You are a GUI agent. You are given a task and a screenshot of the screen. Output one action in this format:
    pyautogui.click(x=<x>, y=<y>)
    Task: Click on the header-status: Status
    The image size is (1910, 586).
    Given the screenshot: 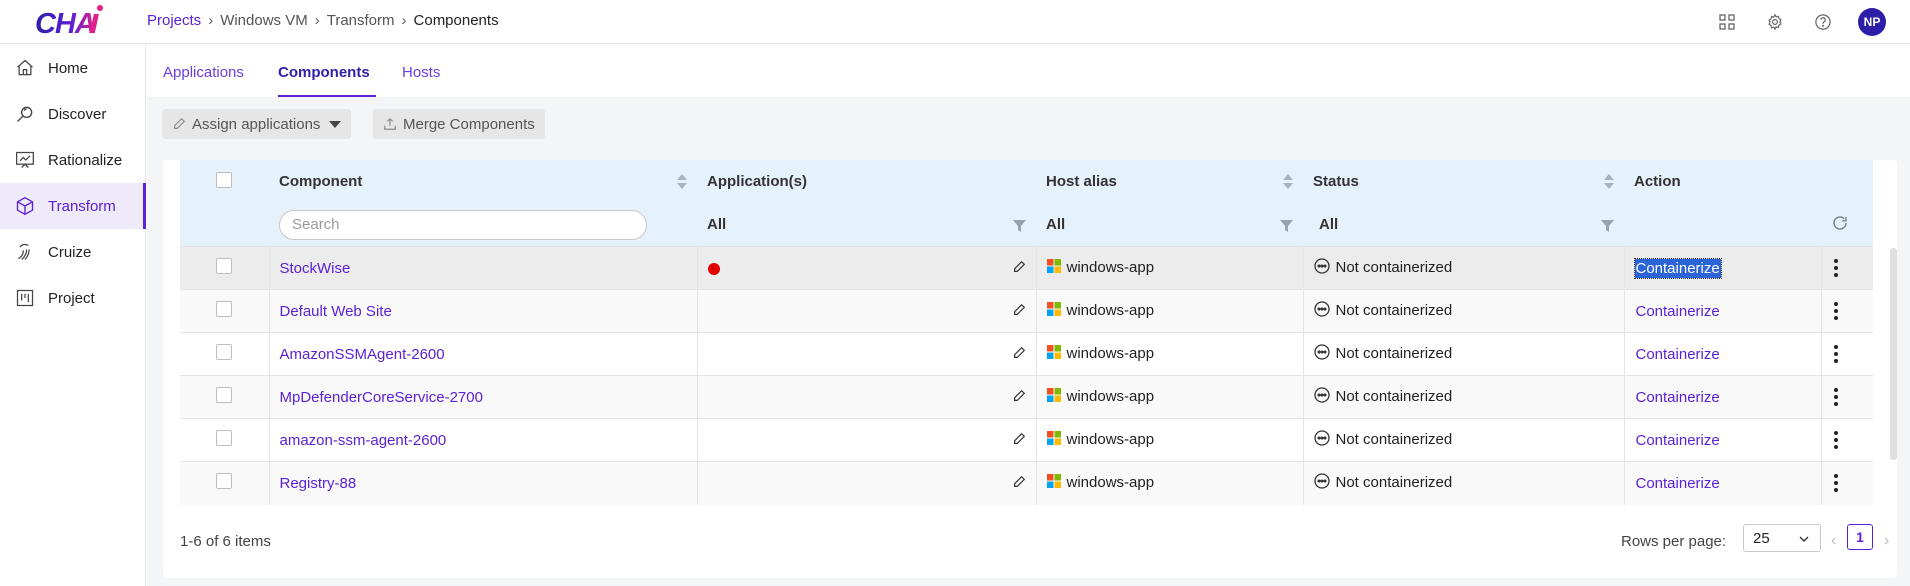 What is the action you would take?
    pyautogui.click(x=1463, y=181)
    